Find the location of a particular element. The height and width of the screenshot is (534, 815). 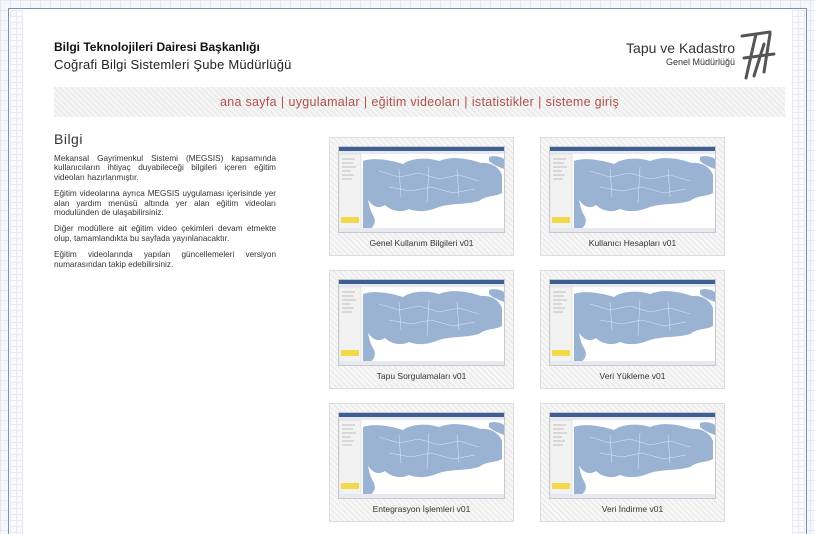

brand-subtitle: Genel Müdürlüğü is located at coordinates (700, 62).